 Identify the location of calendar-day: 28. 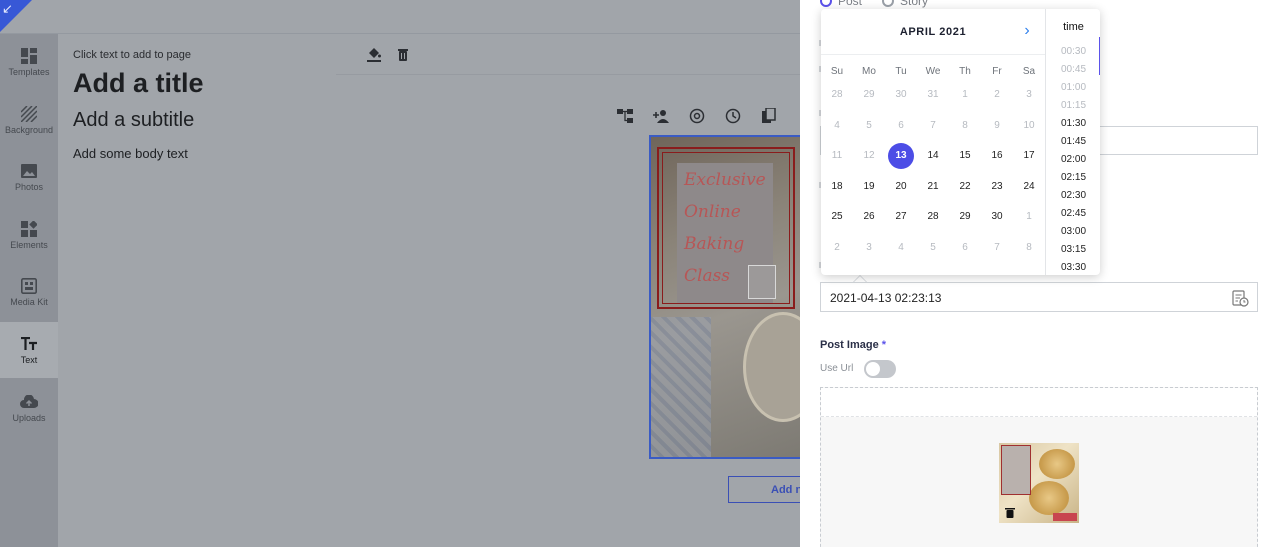
(933, 217).